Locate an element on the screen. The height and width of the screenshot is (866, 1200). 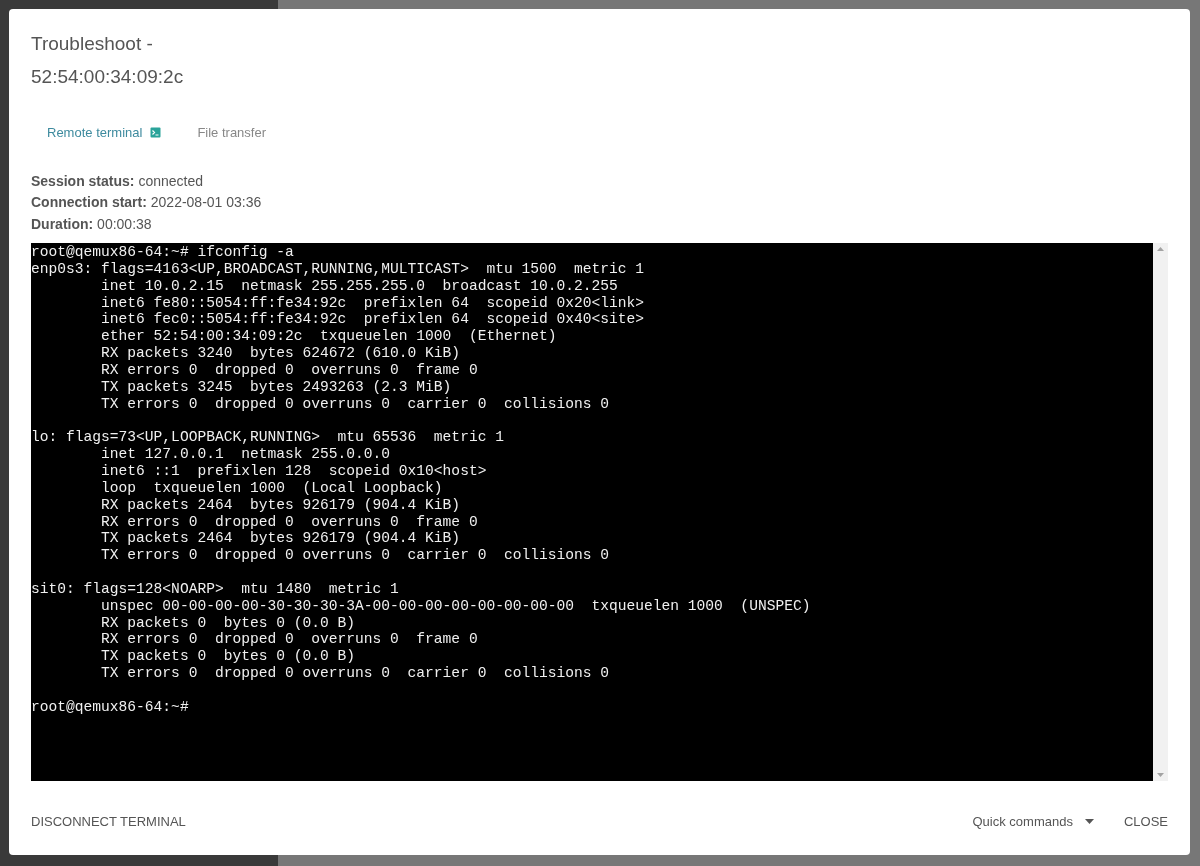
disconnect-terminal-button: DISCONNECT TERMINAL is located at coordinates (108, 821).